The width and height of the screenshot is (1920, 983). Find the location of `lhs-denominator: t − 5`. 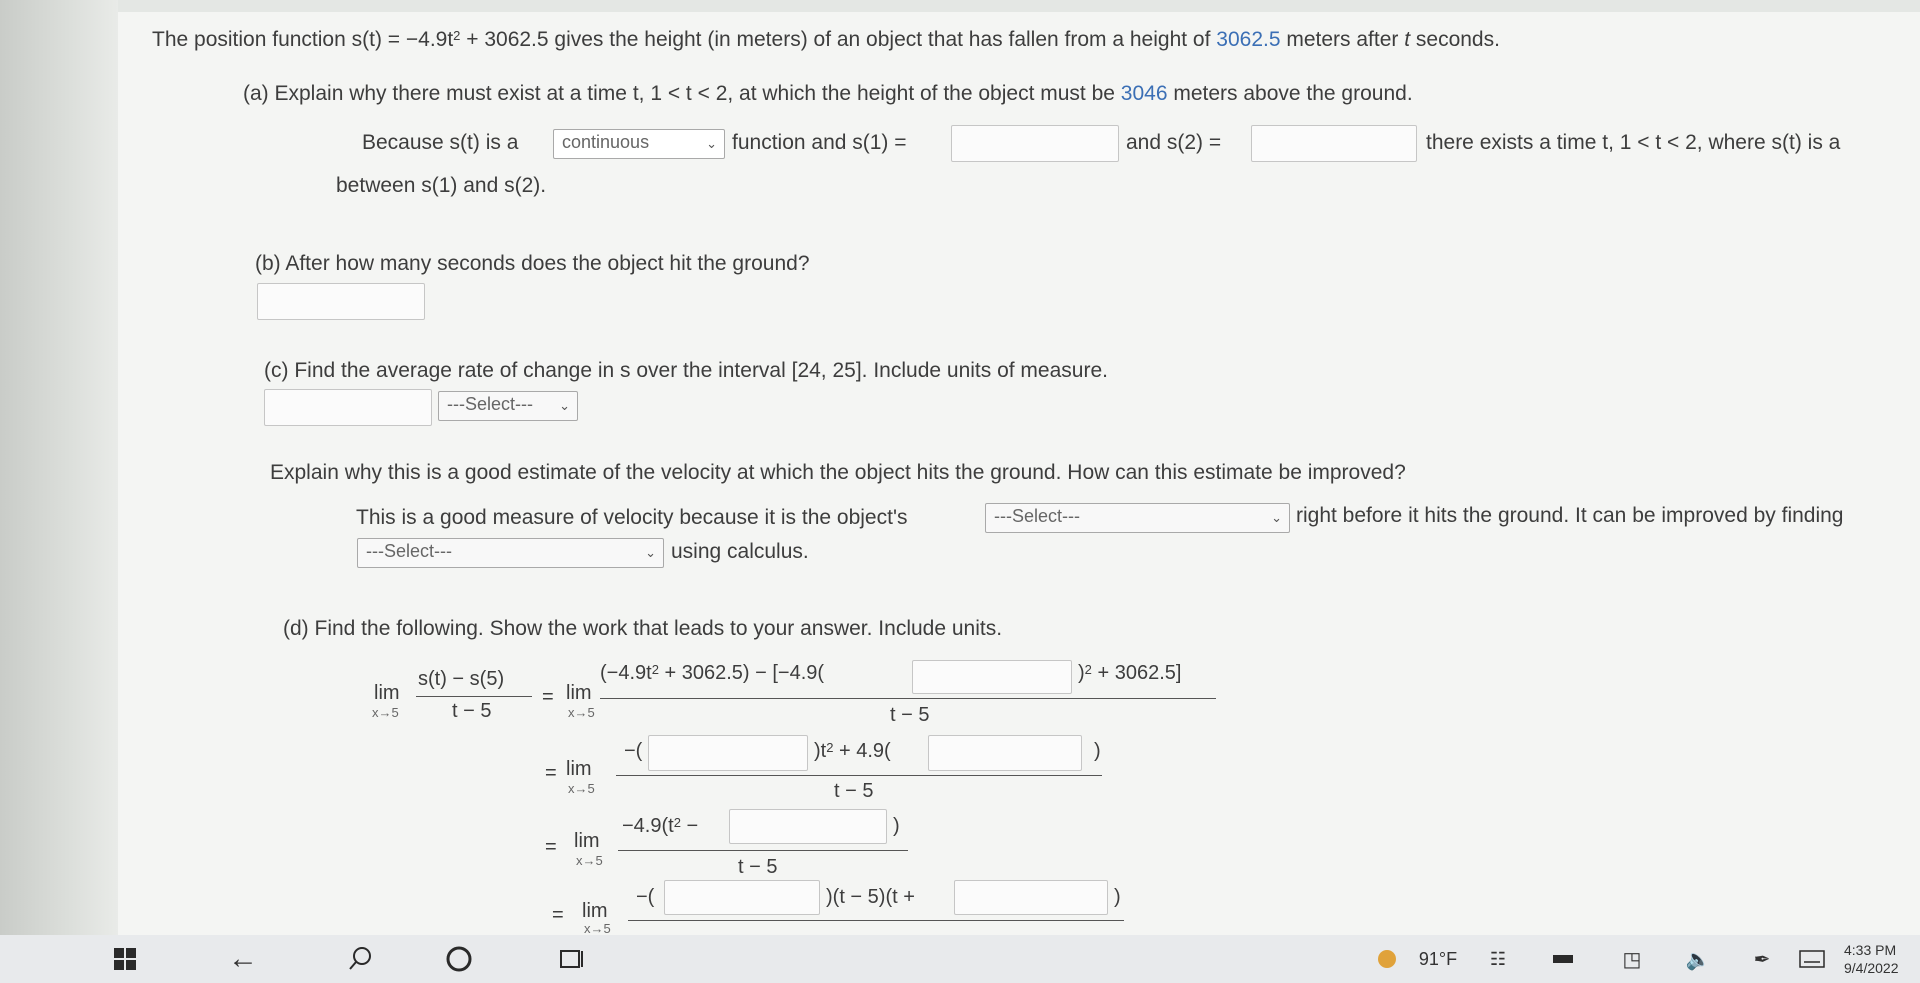

lhs-denominator: t − 5 is located at coordinates (472, 711).